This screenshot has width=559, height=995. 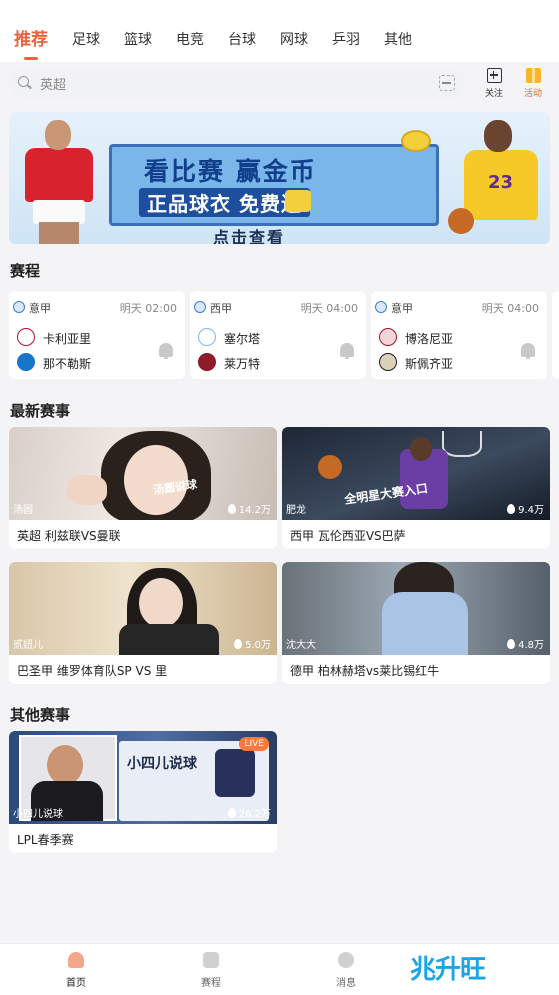 What do you see at coordinates (459, 335) in the screenshot?
I see `match-card: 意甲 明天 04:00 博洛尼亚 斯佩齐亚` at bounding box center [459, 335].